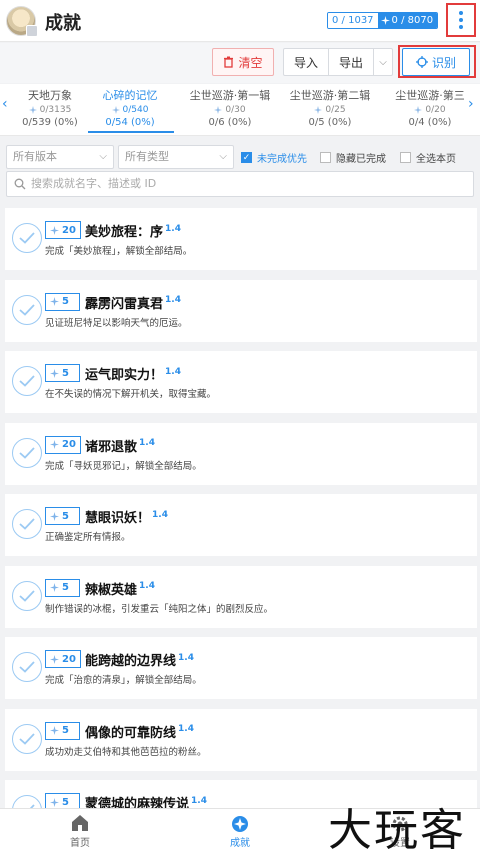 The image size is (480, 853). I want to click on tab-category: 尘世巡游·第一辑 0/30 0/6 (0%), so click(230, 107).